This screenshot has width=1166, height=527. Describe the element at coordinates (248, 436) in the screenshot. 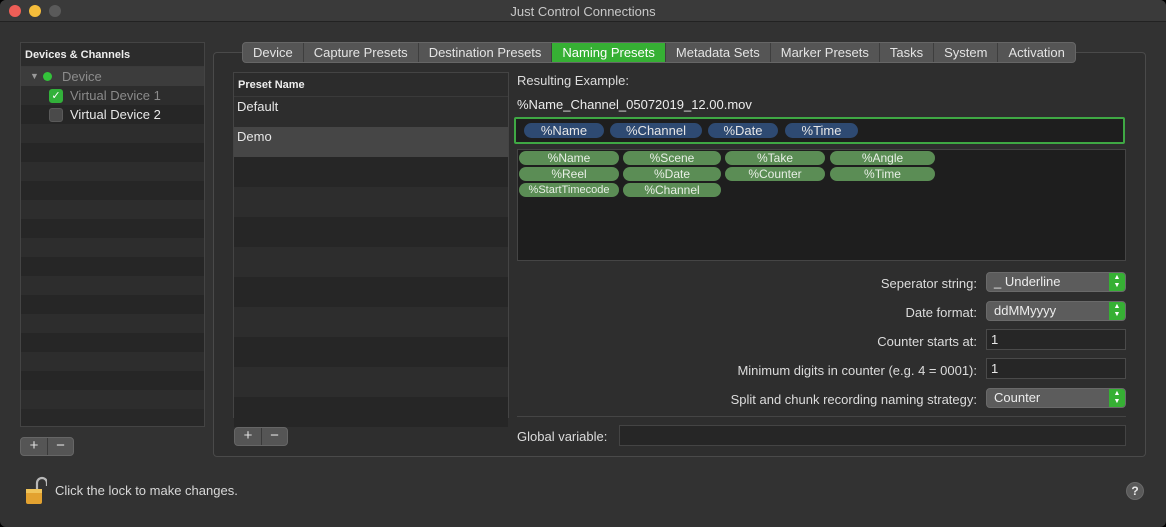

I see `add-preset-button: +` at that location.